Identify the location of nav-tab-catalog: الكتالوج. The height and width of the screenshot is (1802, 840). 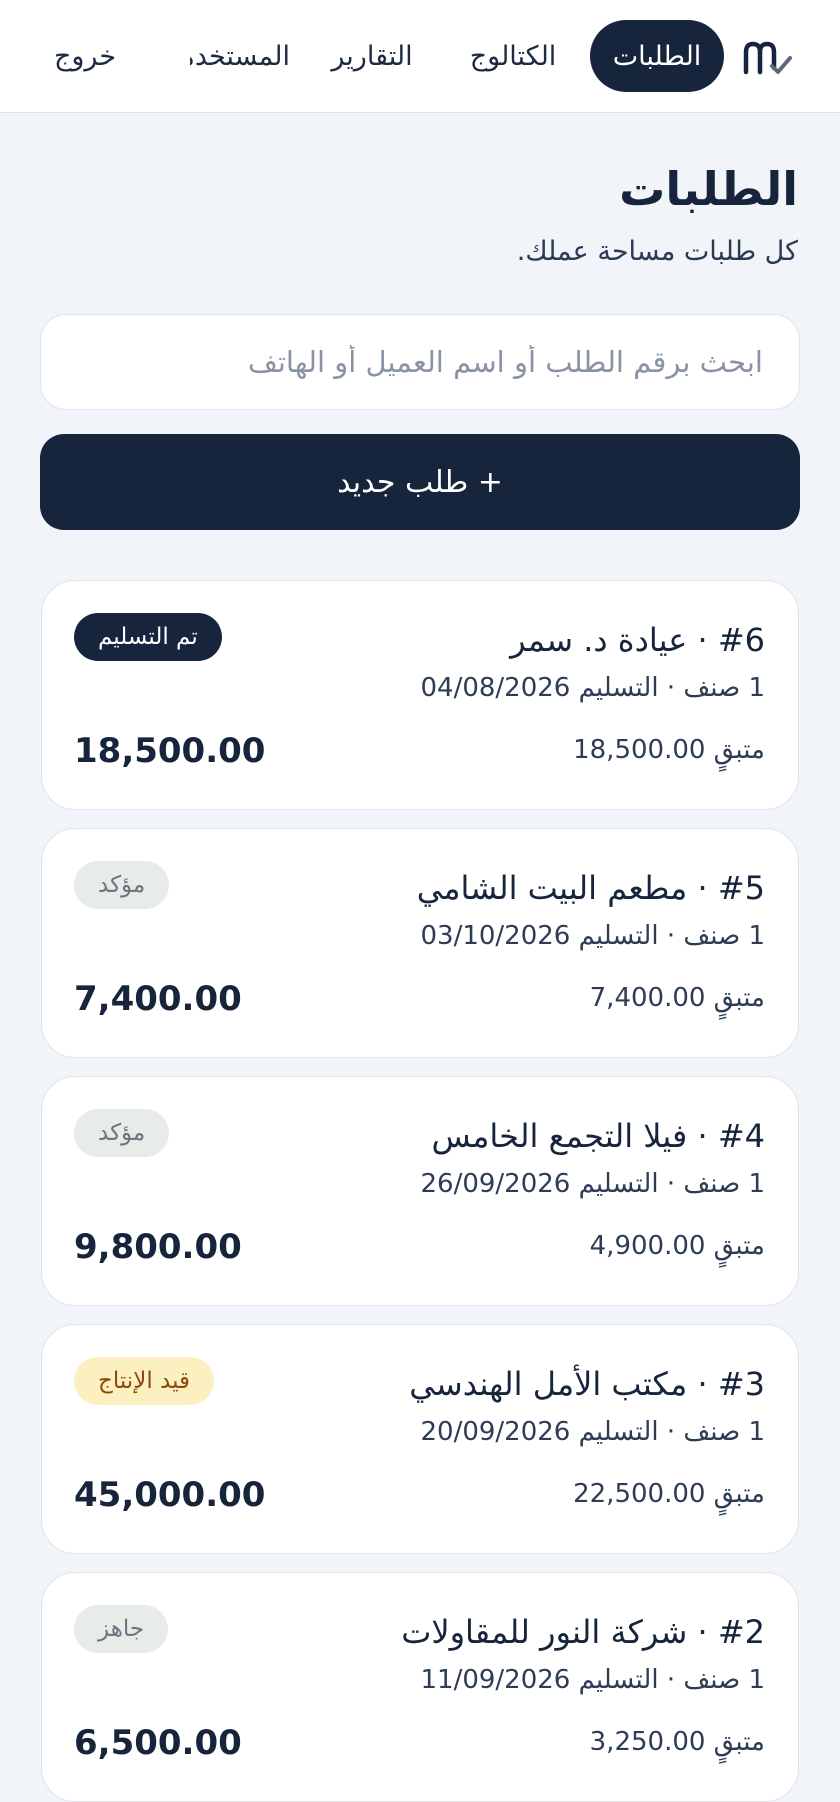
(513, 56).